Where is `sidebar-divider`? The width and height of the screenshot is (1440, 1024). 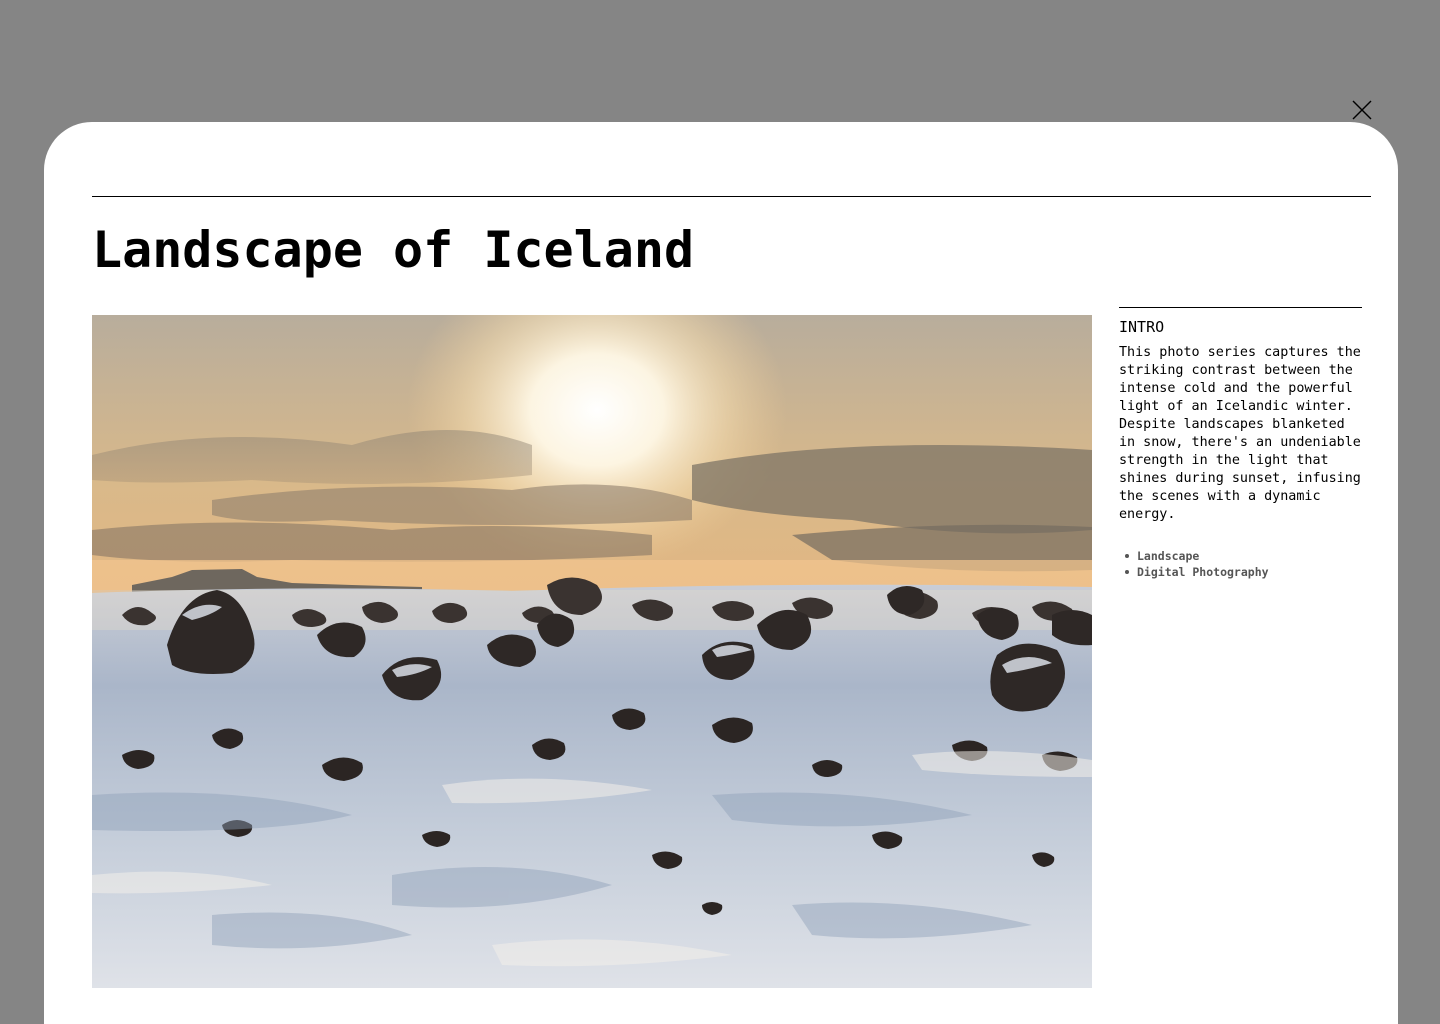 sidebar-divider is located at coordinates (1240, 307).